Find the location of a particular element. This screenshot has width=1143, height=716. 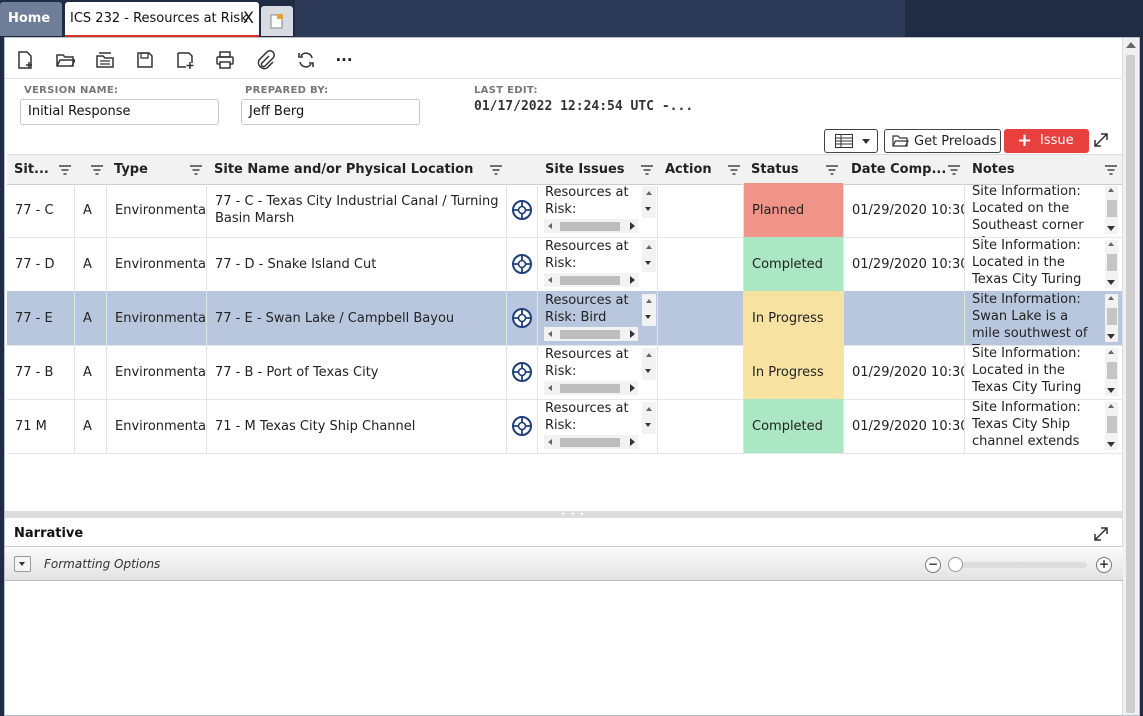

column-chooser-button is located at coordinates (851, 141).